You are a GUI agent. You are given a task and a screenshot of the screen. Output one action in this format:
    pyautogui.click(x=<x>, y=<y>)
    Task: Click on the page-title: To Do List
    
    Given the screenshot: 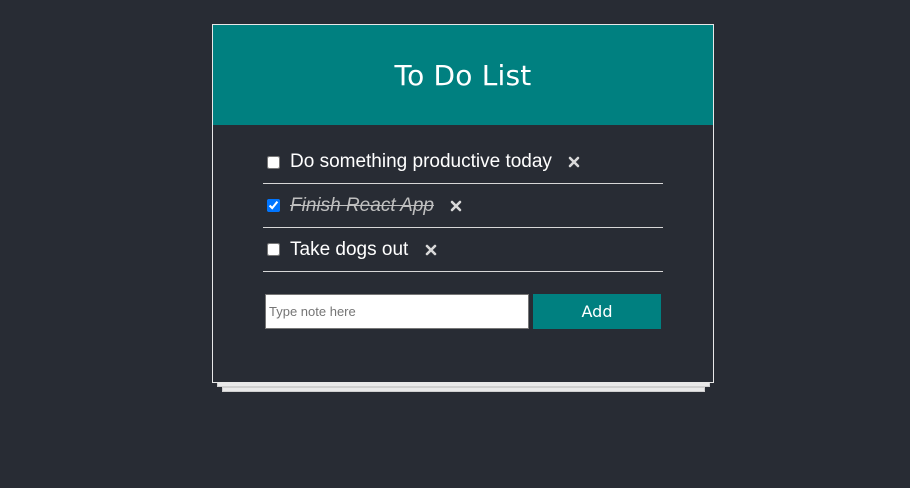 What is the action you would take?
    pyautogui.click(x=463, y=75)
    